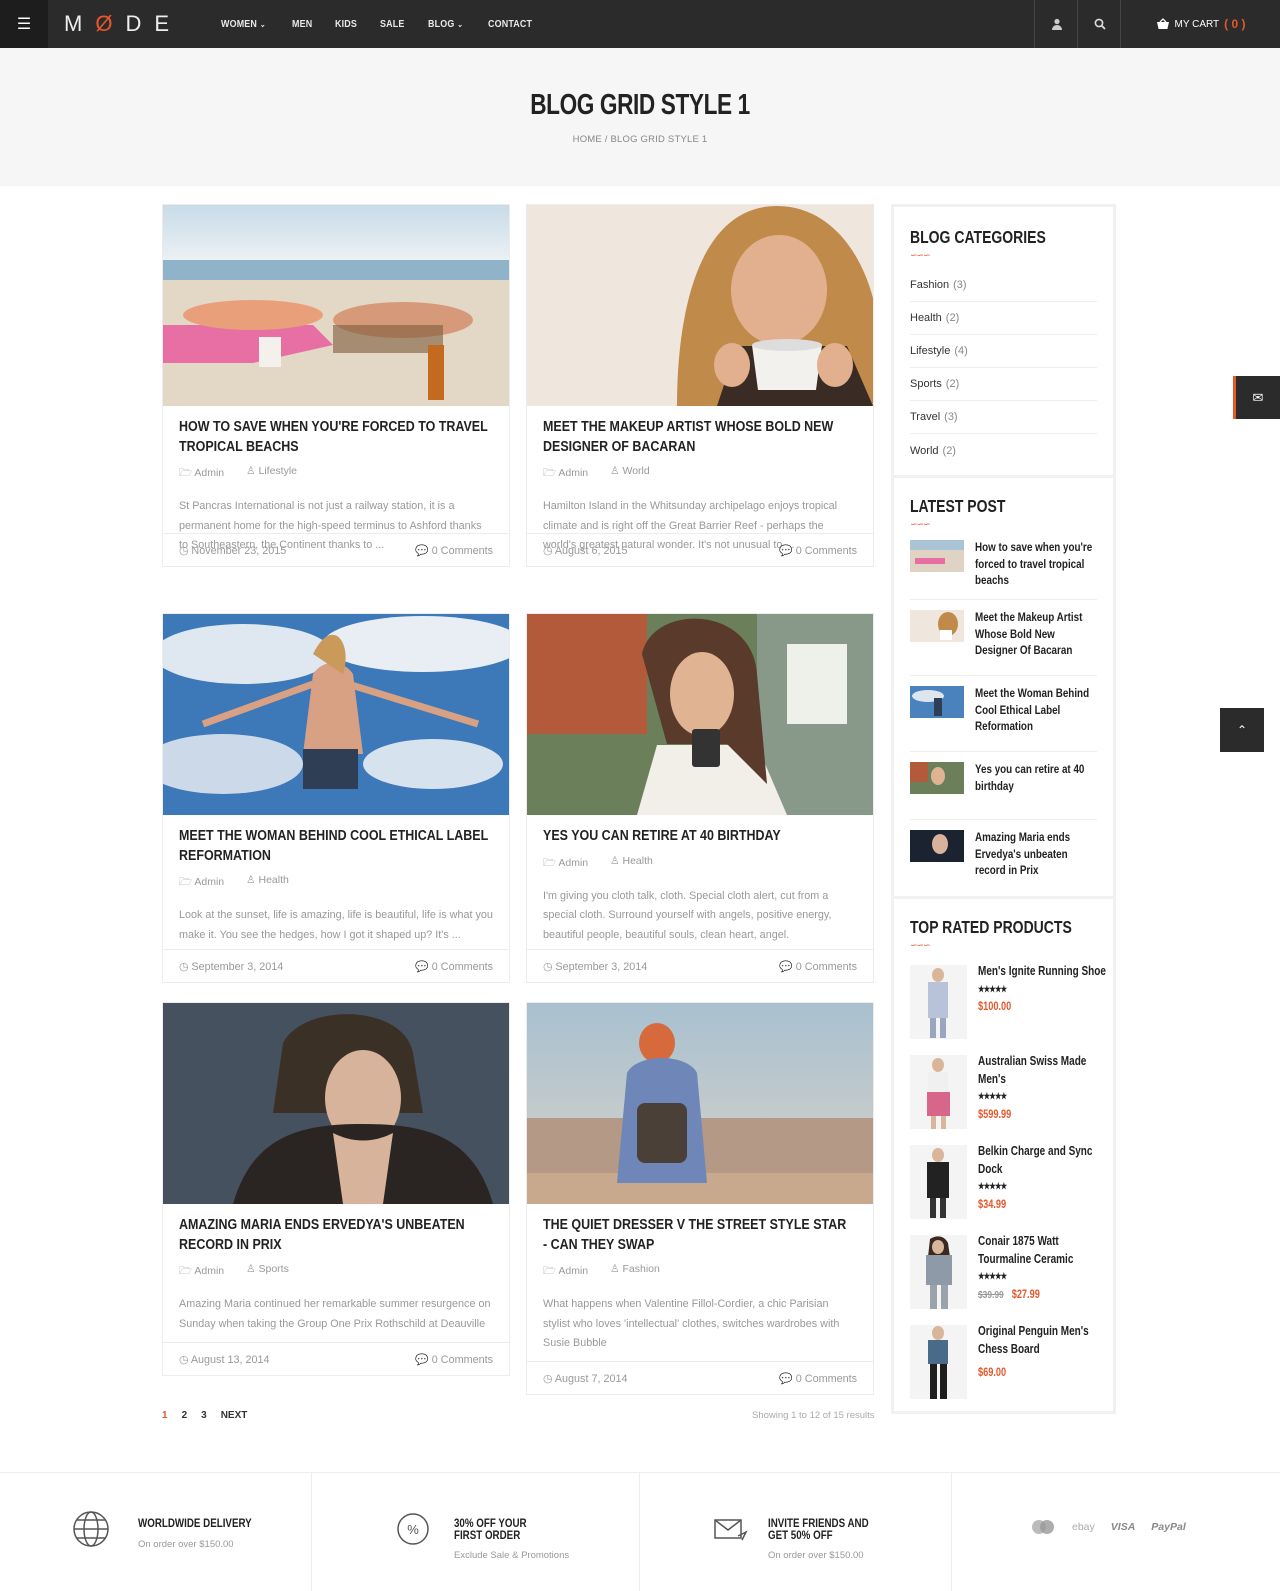 The width and height of the screenshot is (1280, 1591). I want to click on page-link-3: 3, so click(204, 1415).